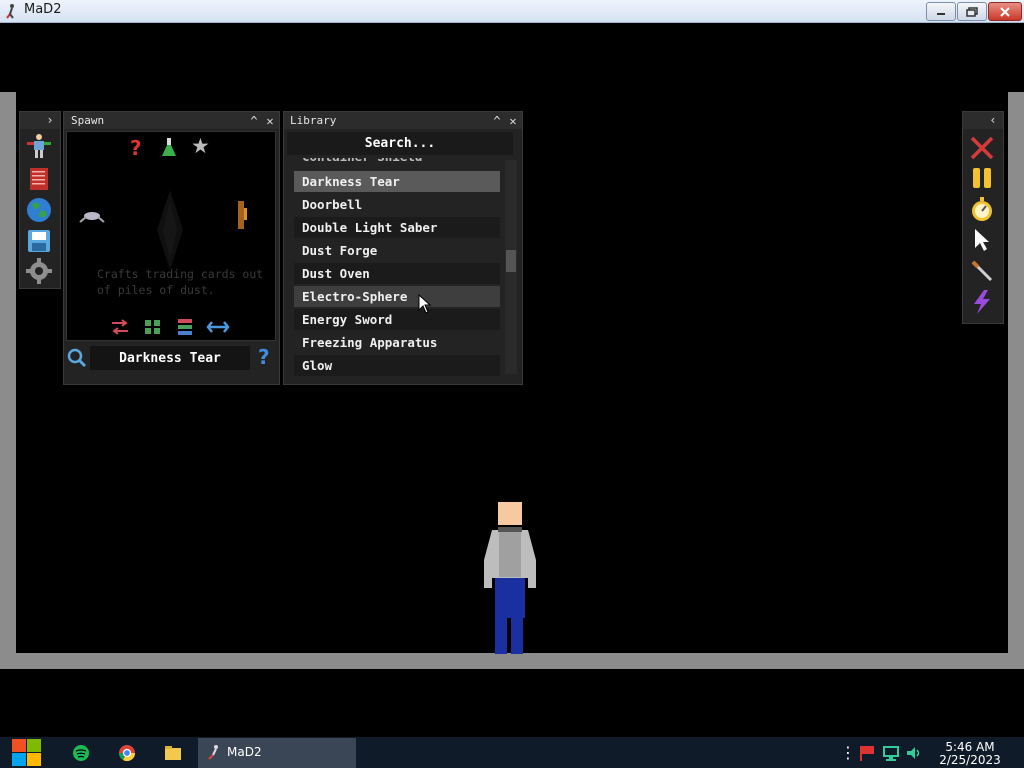 This screenshot has height=768, width=1024. What do you see at coordinates (77, 358) in the screenshot?
I see `search-icon` at bounding box center [77, 358].